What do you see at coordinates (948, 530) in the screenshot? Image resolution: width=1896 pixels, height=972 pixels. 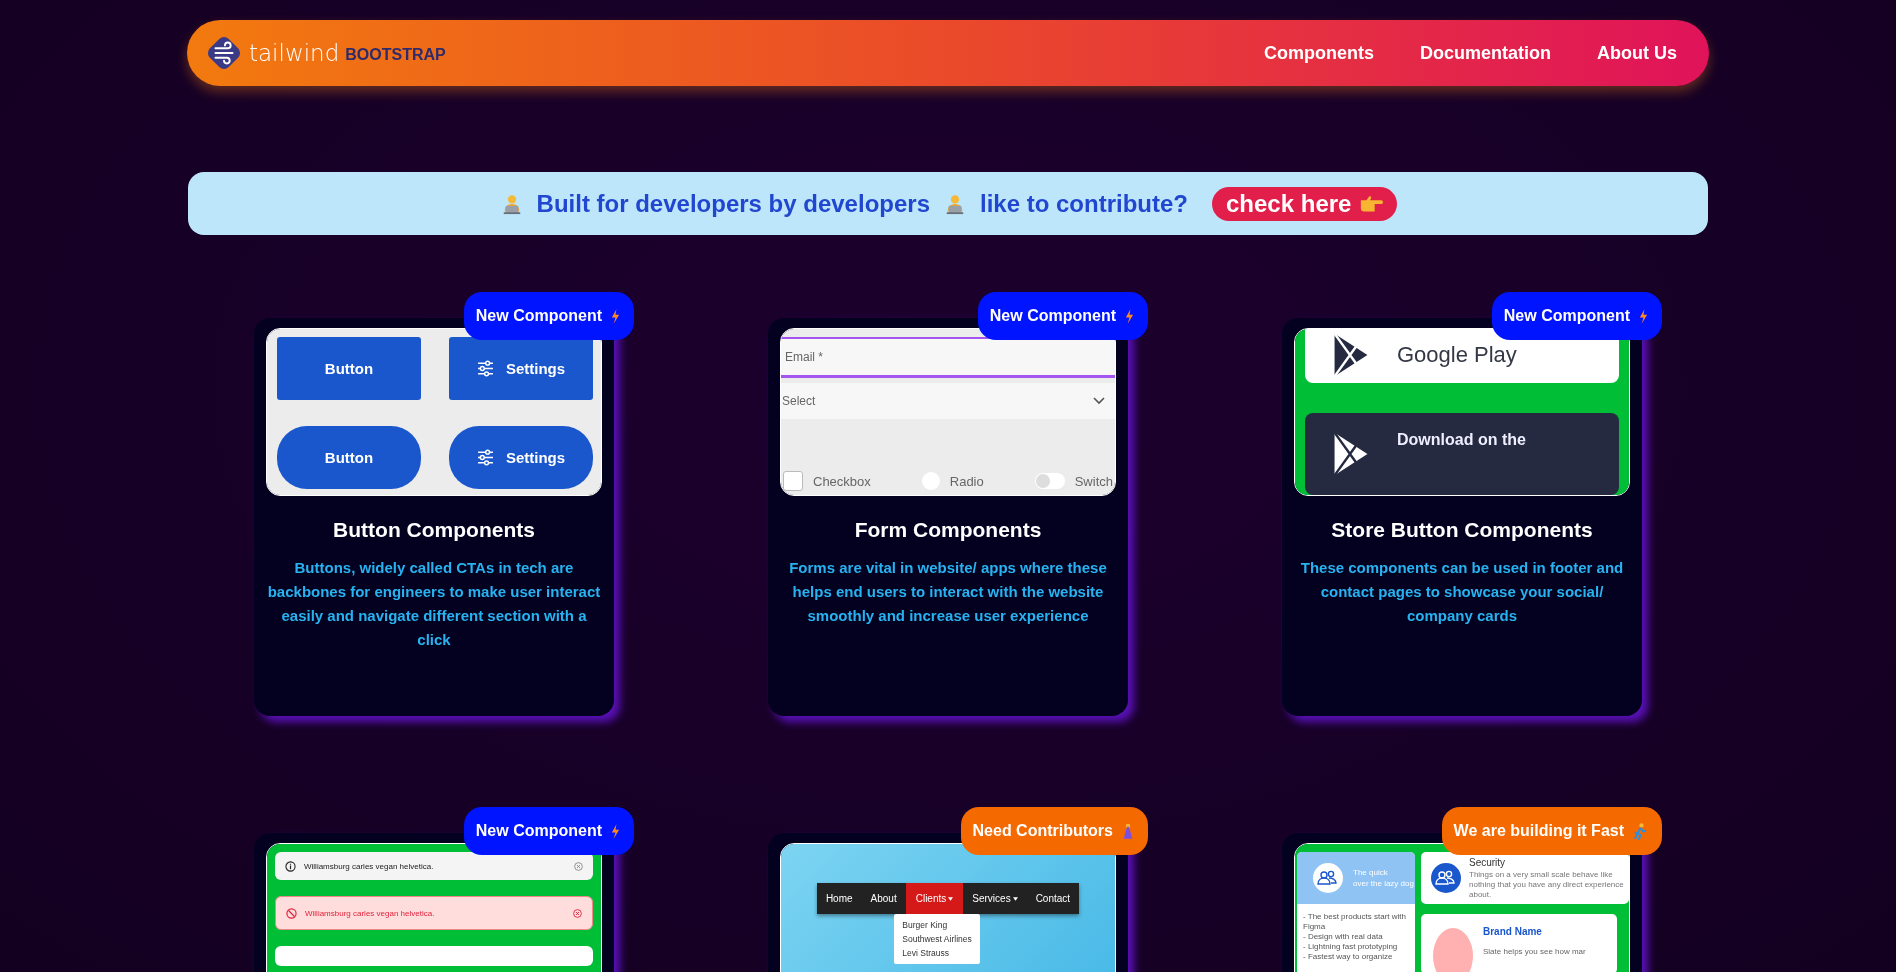 I see `card-title: Form Components` at bounding box center [948, 530].